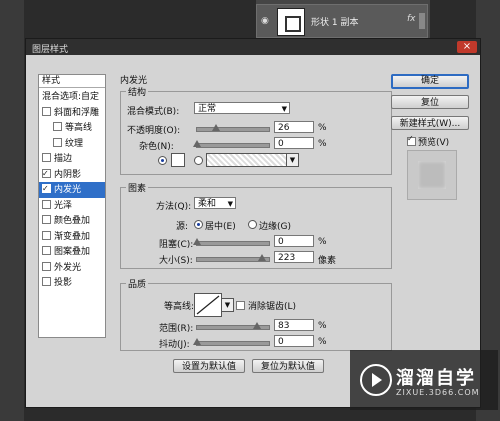 The height and width of the screenshot is (421, 500). I want to click on contour-picker, so click(208, 305).